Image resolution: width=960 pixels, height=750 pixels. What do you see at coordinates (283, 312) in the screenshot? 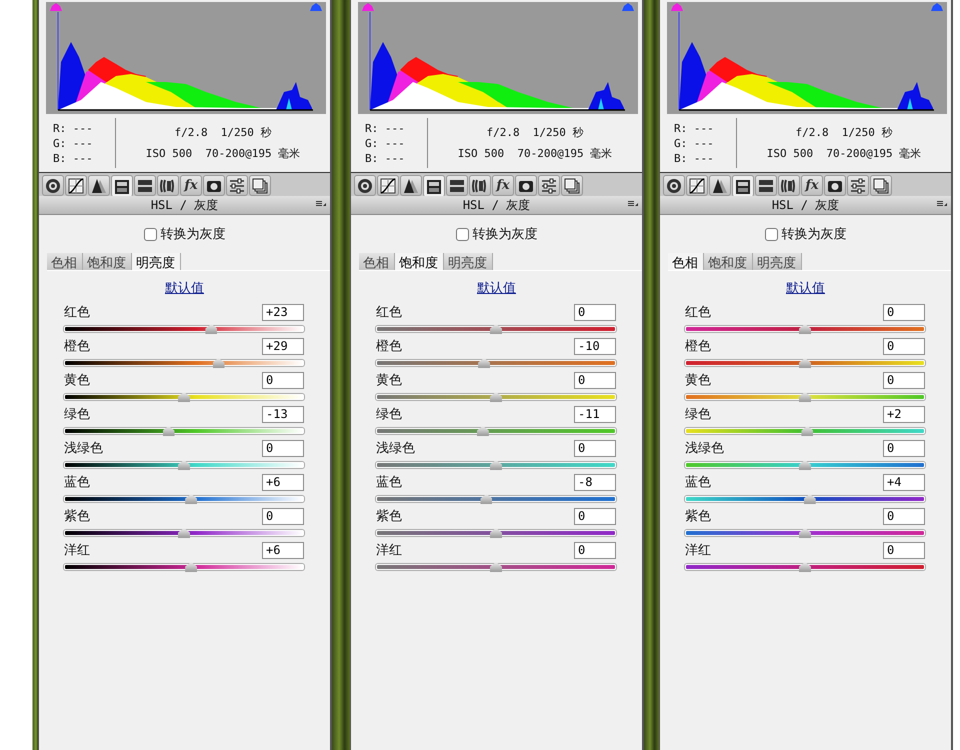
I see `value-field: +23` at bounding box center [283, 312].